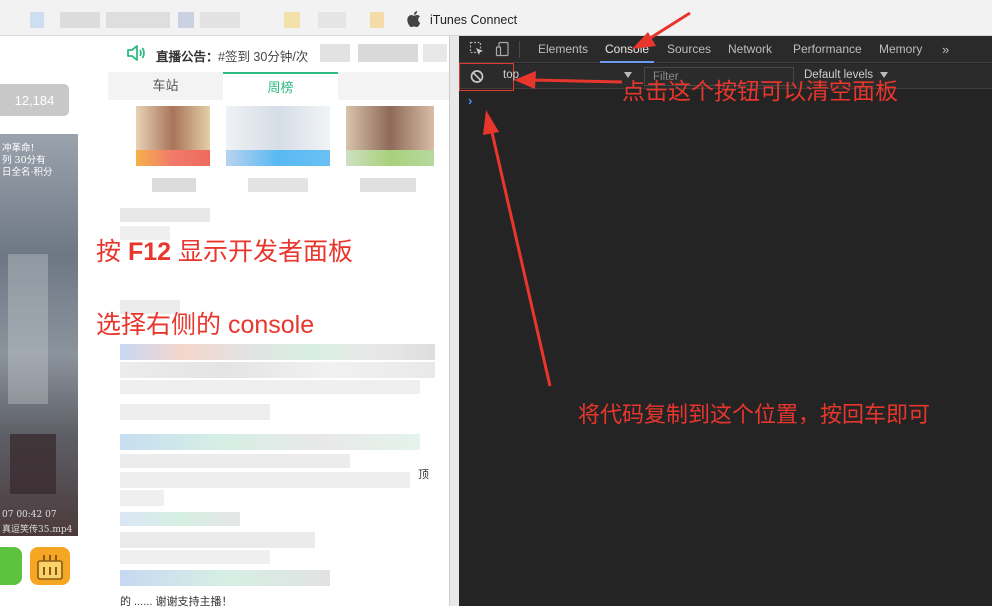  I want to click on tab-network: Network, so click(750, 49).